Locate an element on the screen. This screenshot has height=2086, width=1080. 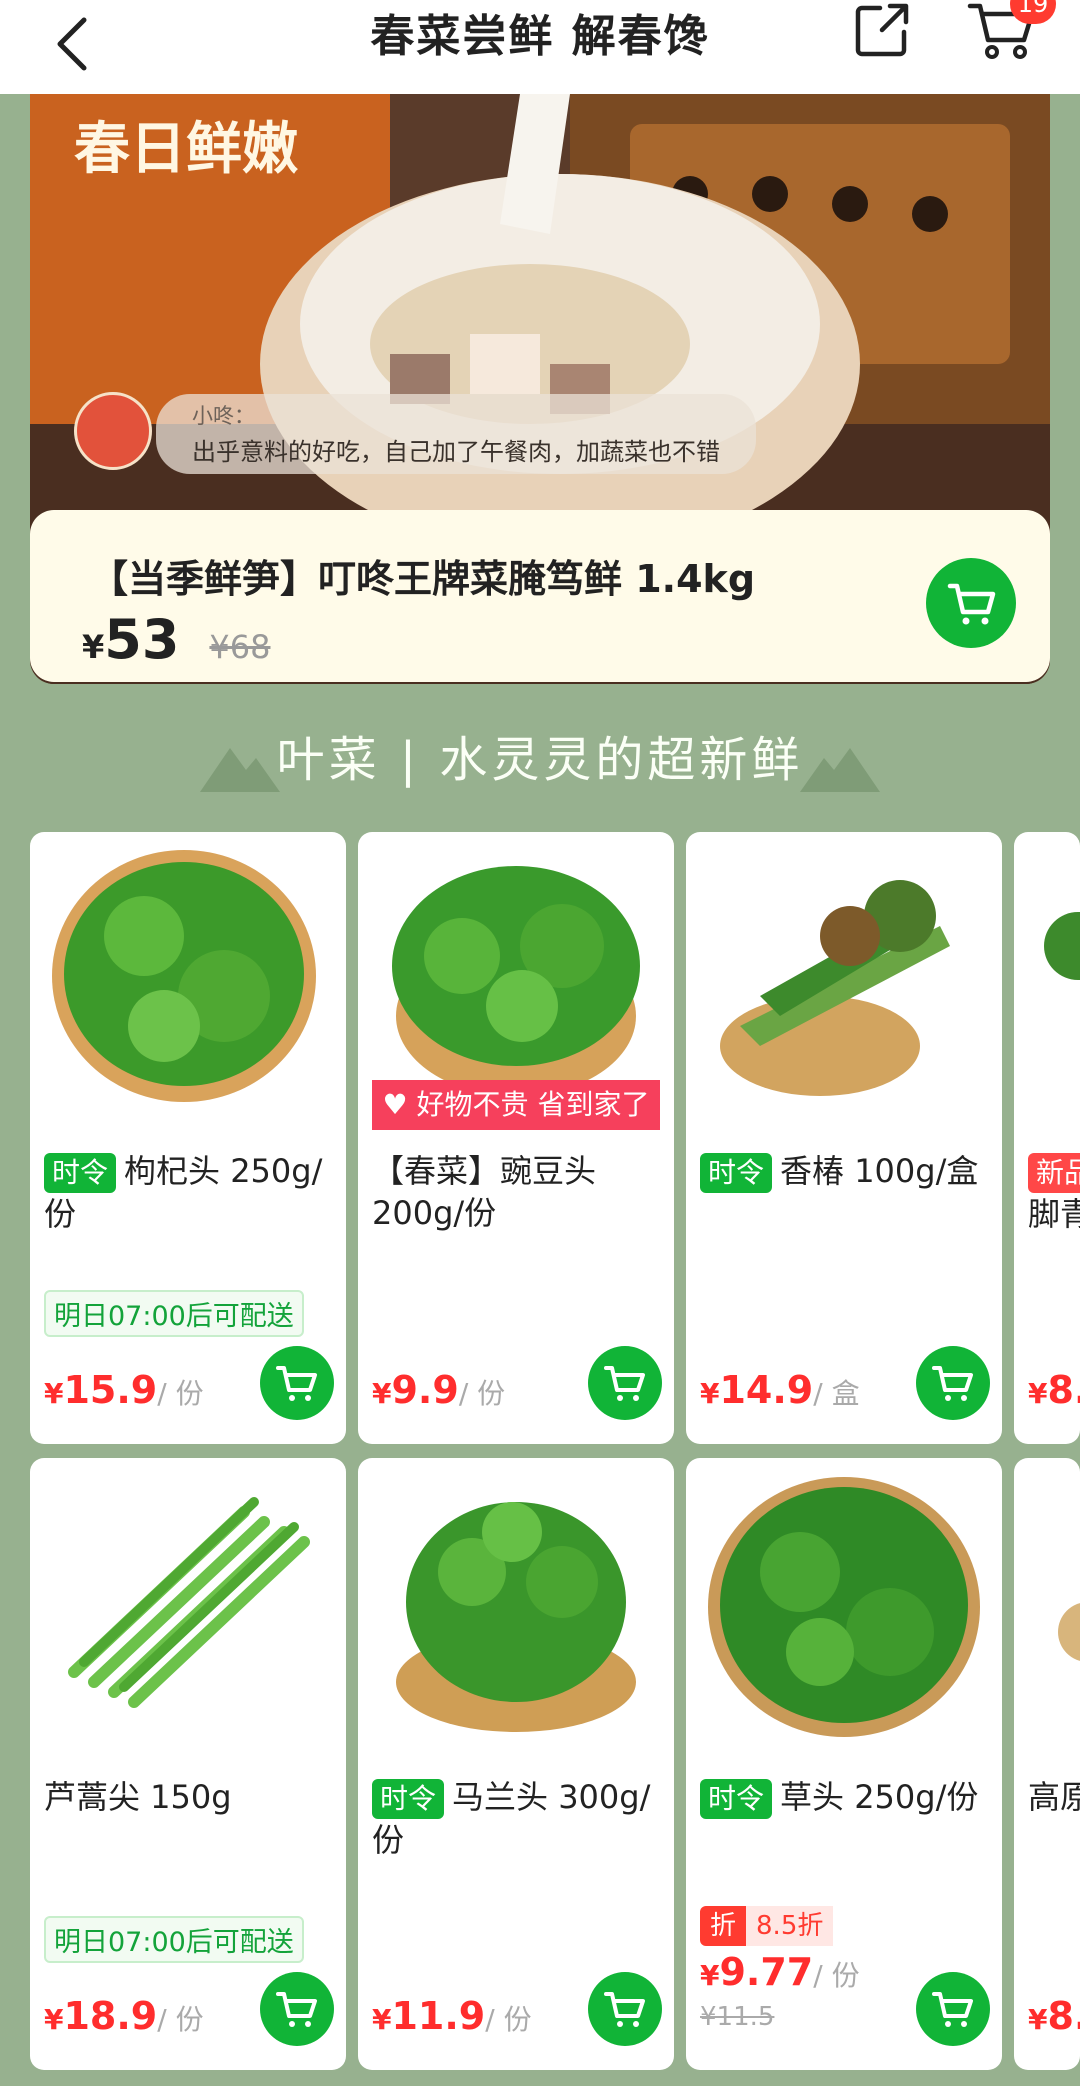
promo-ribbon: ♥ 好物不贵 省到家了 is located at coordinates (516, 1105).